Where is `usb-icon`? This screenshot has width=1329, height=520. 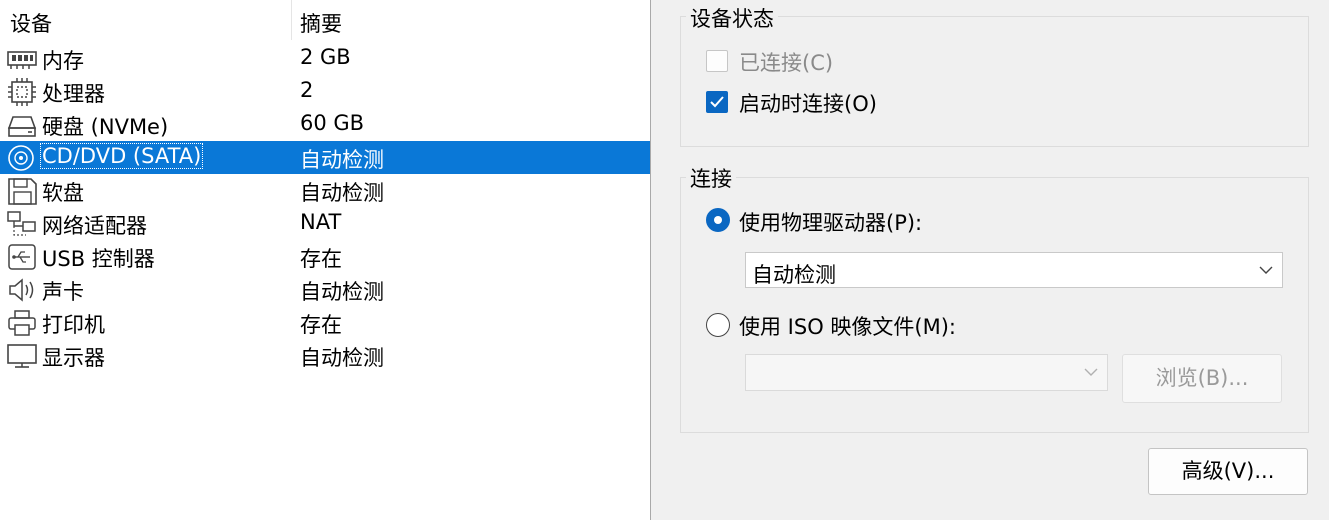 usb-icon is located at coordinates (22, 257).